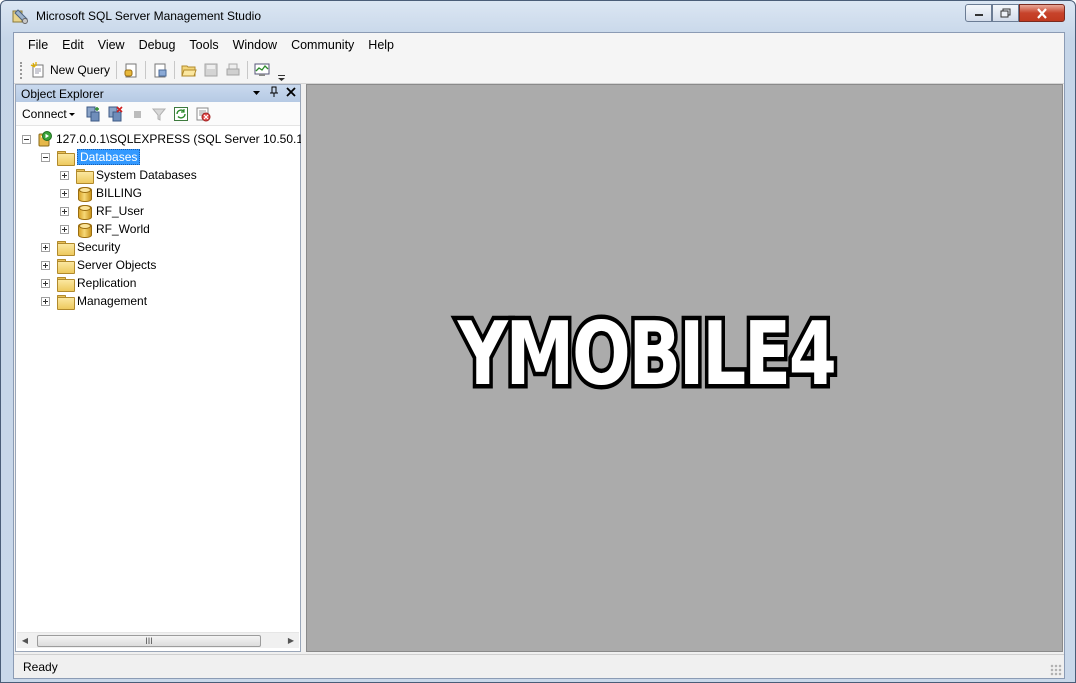 The image size is (1076, 683). What do you see at coordinates (181, 114) in the screenshot?
I see `refresh-icon` at bounding box center [181, 114].